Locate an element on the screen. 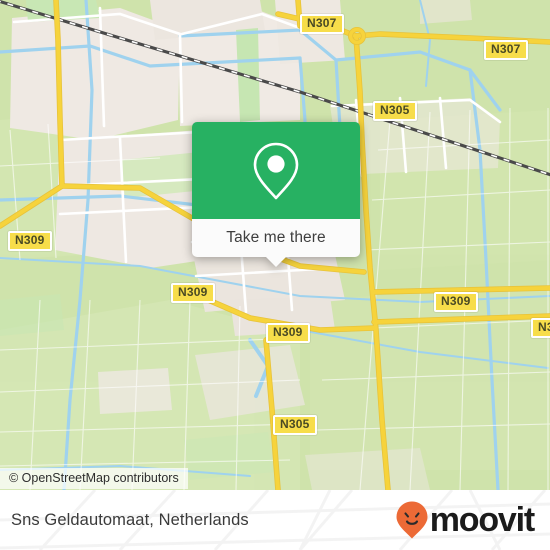 This screenshot has width=550, height=550. popup-action-area: Take me there is located at coordinates (276, 243).